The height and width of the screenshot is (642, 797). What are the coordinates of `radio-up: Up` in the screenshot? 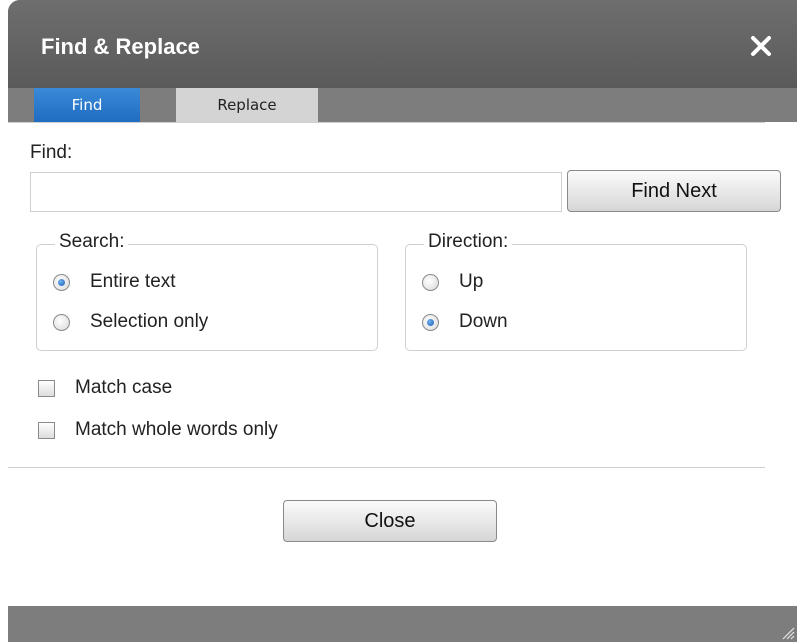 It's located at (452, 282).